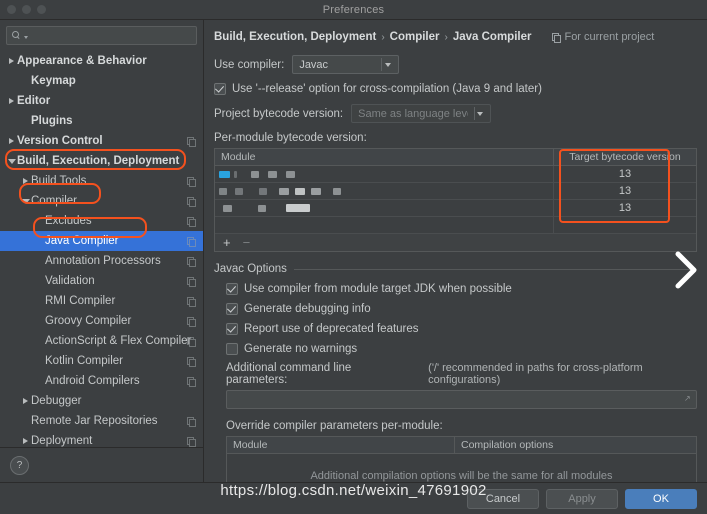  I want to click on ok-button: OK, so click(661, 498).